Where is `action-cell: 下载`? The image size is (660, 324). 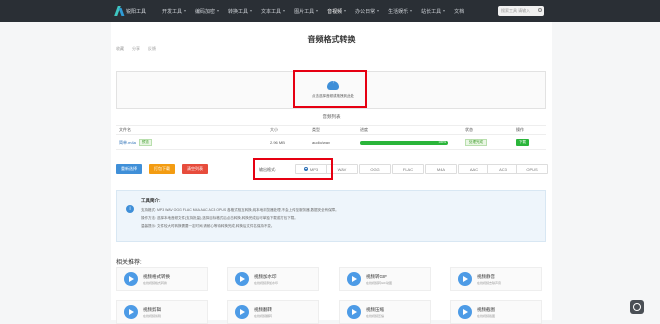
action-cell: 下载 is located at coordinates (522, 142).